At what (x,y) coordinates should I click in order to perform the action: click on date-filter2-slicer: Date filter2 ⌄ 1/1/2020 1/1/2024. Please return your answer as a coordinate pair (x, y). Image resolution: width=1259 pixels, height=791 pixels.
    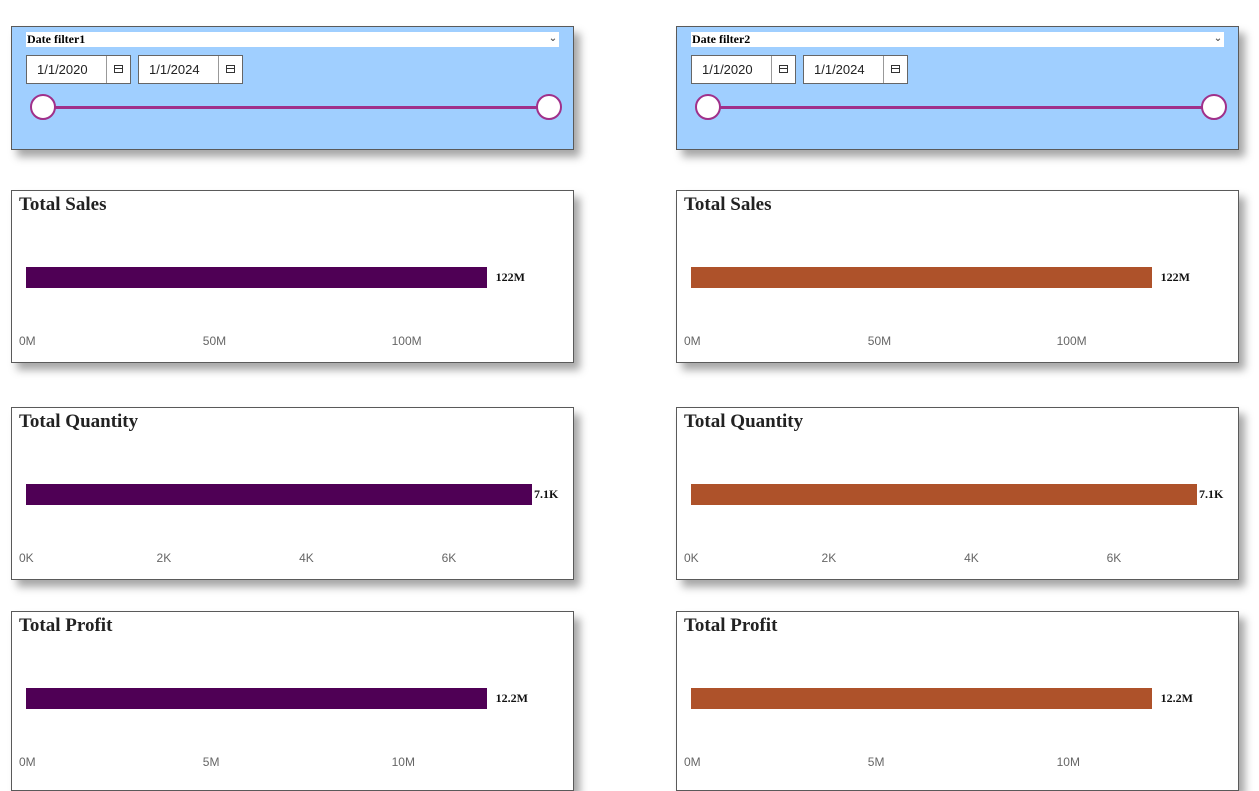
    Looking at the image, I should click on (957, 88).